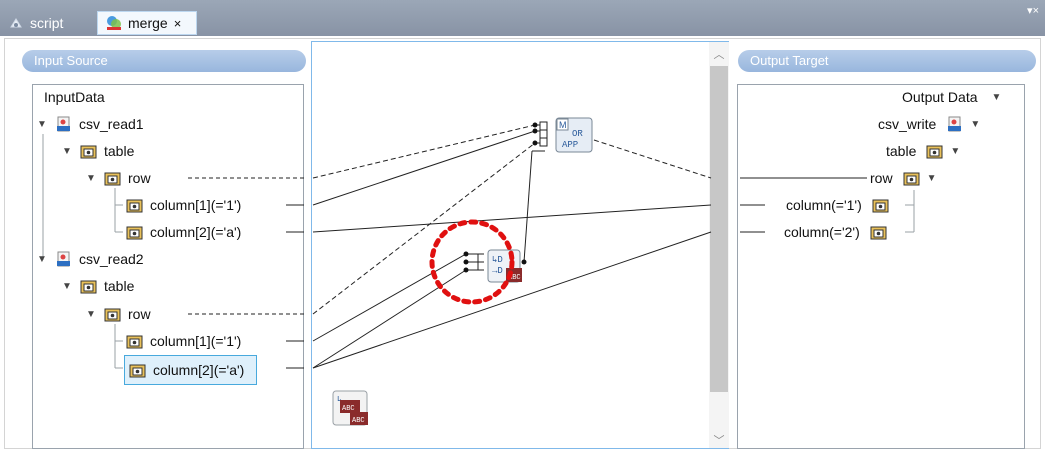 The image size is (1045, 449). What do you see at coordinates (841, 205) in the screenshot?
I see `output-node-column: column(='1')` at bounding box center [841, 205].